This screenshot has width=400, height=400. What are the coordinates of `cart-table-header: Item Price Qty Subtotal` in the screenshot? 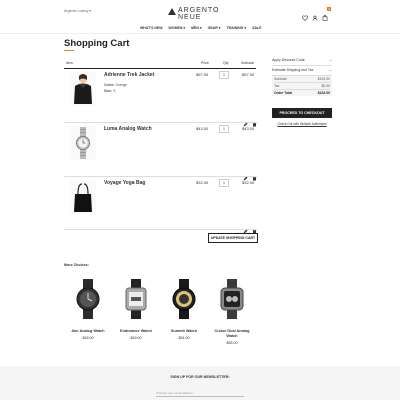 It's located at (160, 64).